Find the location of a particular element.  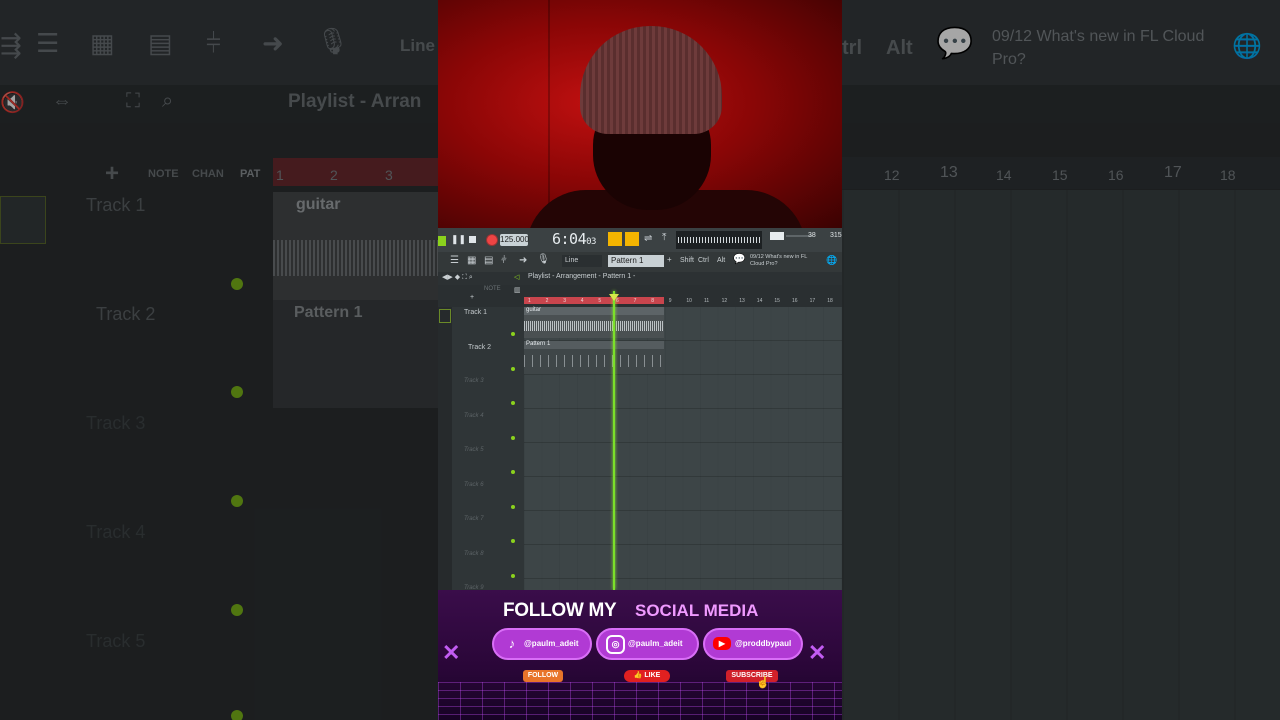

tiktok-pill: ♪ @paulm_adeit is located at coordinates (542, 644).